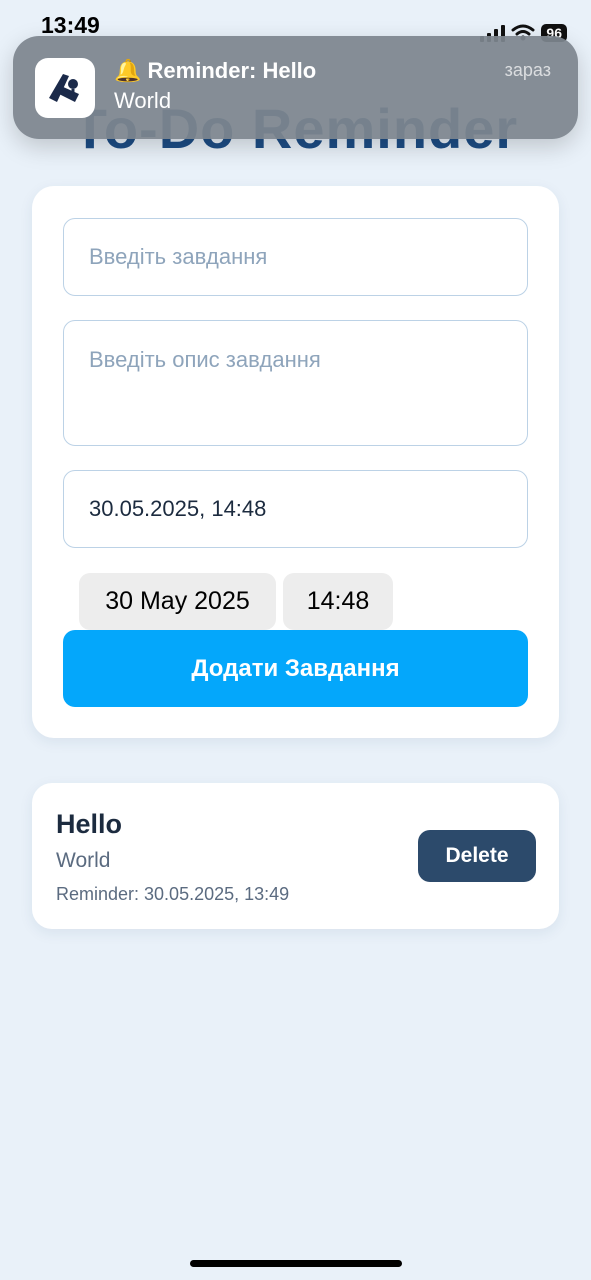 This screenshot has height=1280, width=591. What do you see at coordinates (65, 88) in the screenshot?
I see `reminder-app-icon` at bounding box center [65, 88].